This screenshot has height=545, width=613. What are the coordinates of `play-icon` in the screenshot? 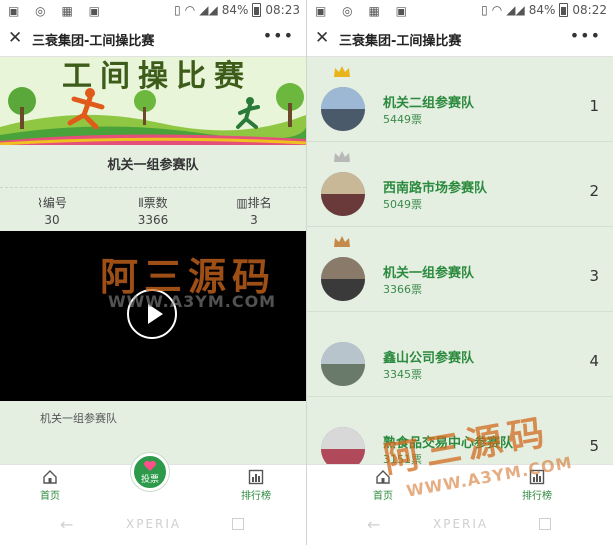 It's located at (152, 314).